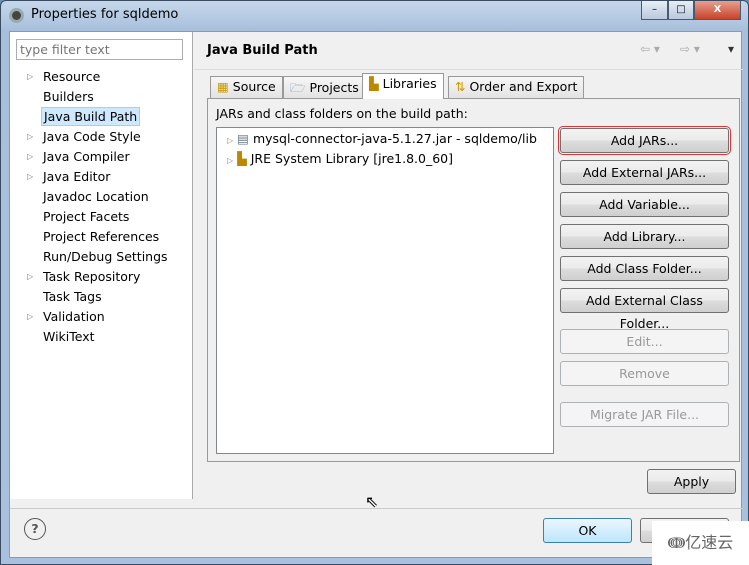 The height and width of the screenshot is (565, 749). Describe the element at coordinates (69, 336) in the screenshot. I see `sidebar-item: WikiText` at that location.